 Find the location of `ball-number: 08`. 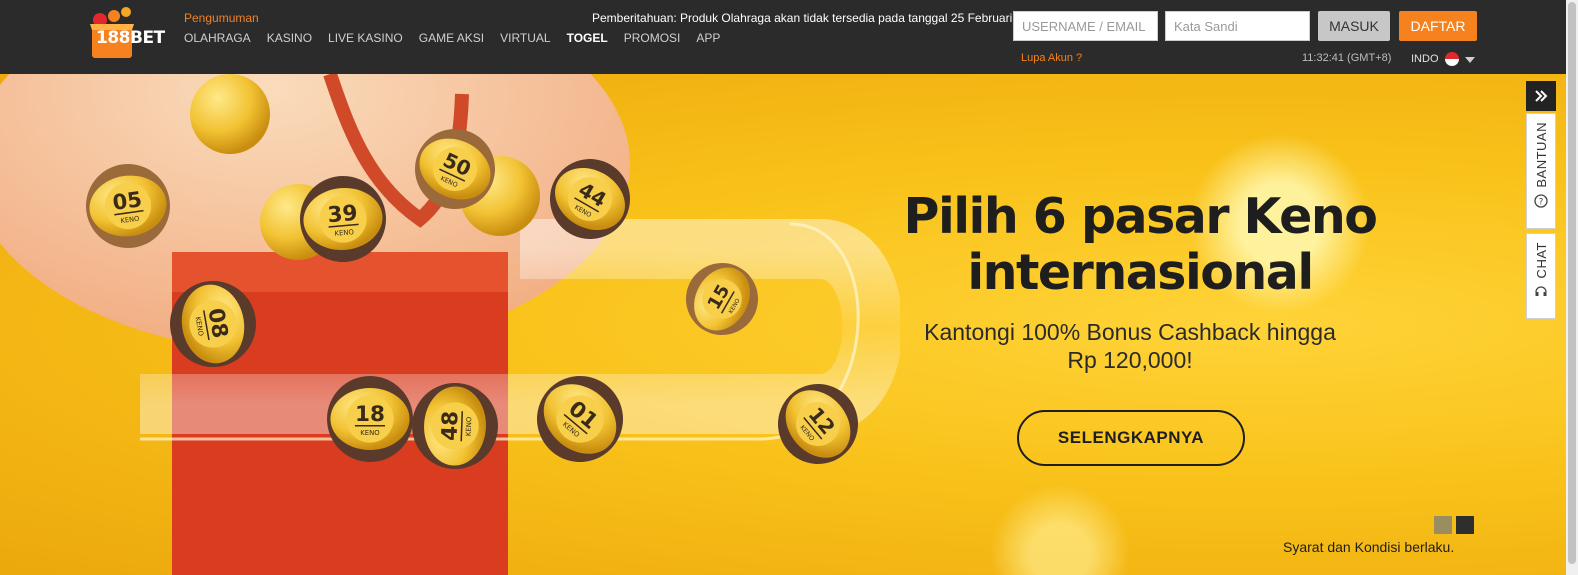

ball-number: 08 is located at coordinates (218, 323).